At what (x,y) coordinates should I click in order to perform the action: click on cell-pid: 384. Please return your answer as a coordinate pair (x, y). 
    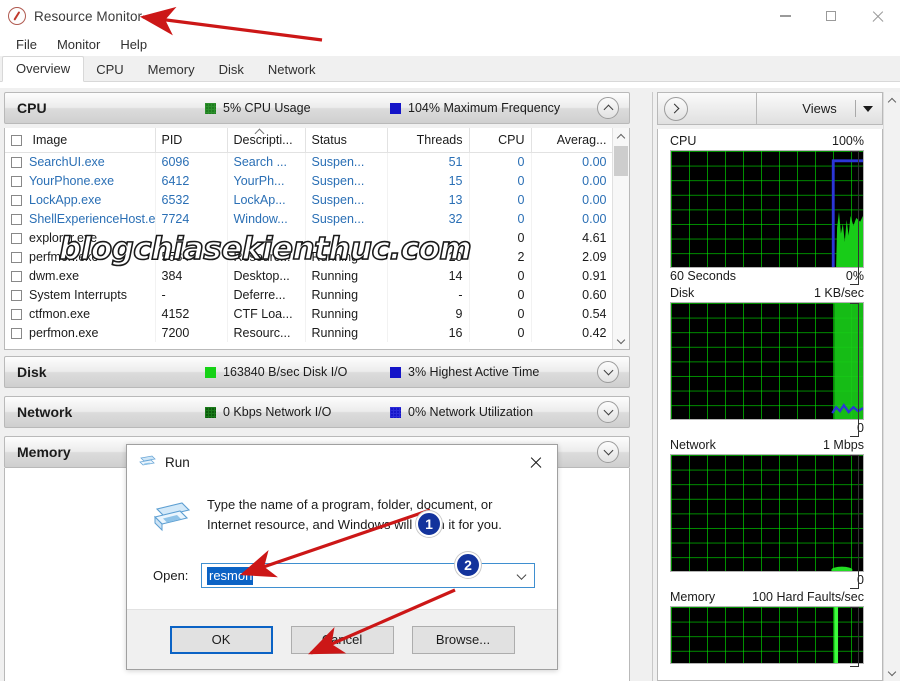
    Looking at the image, I should click on (191, 275).